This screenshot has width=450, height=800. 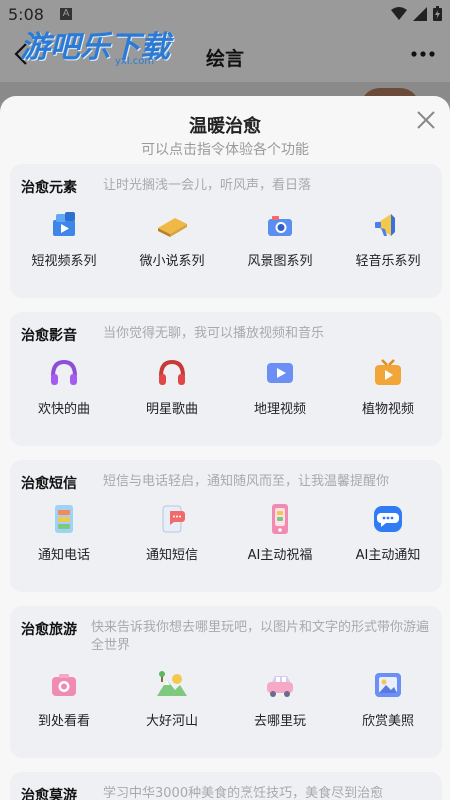 I want to click on sms-icon, so click(x=172, y=519).